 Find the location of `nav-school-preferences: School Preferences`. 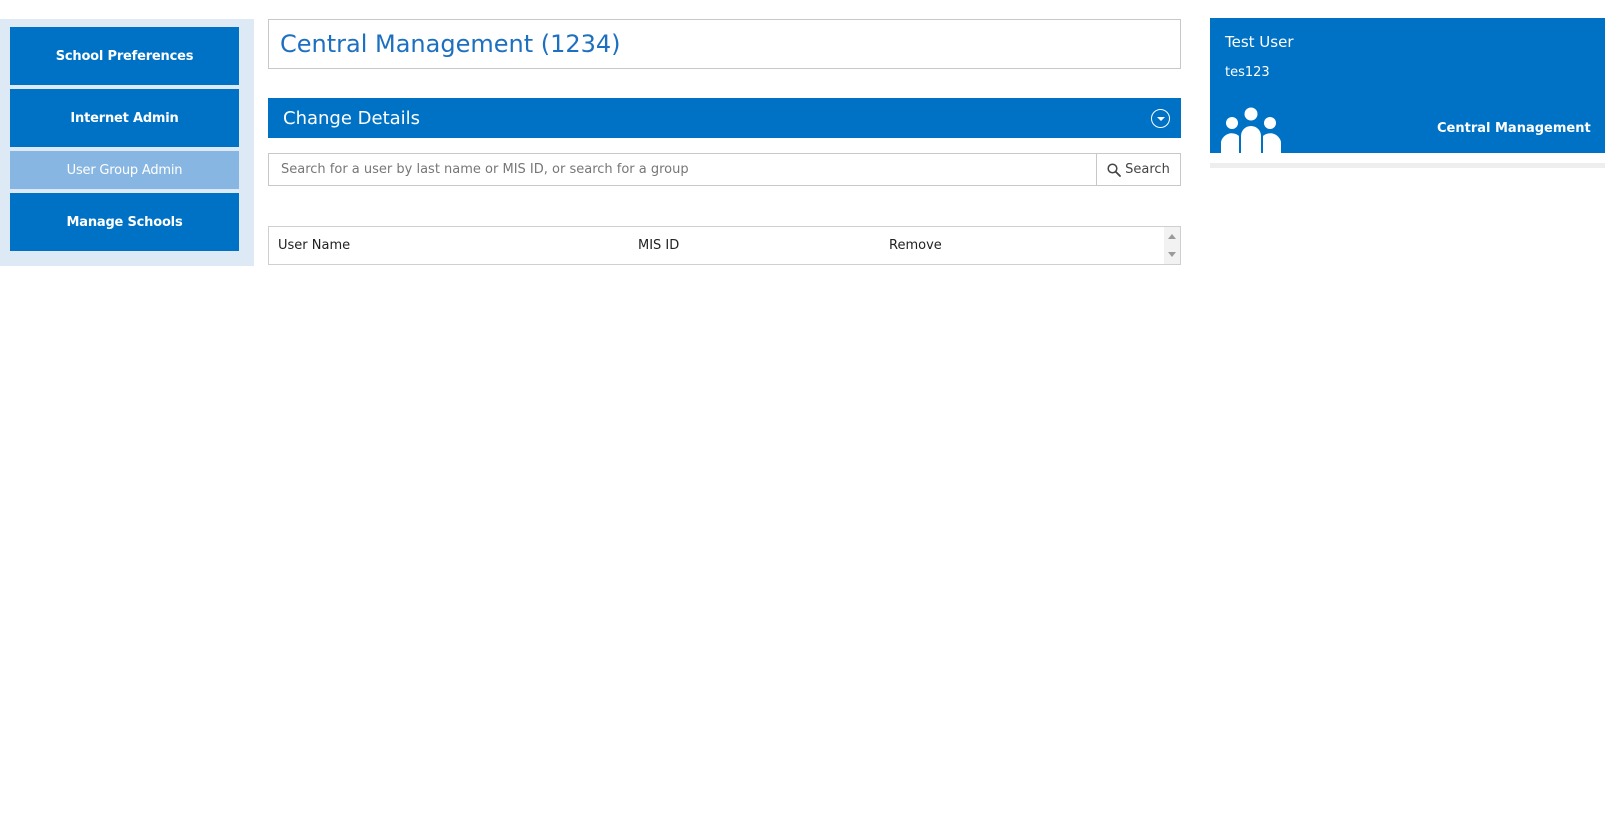

nav-school-preferences: School Preferences is located at coordinates (124, 56).